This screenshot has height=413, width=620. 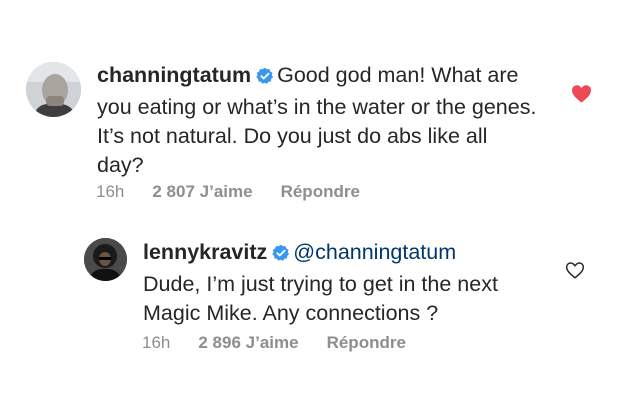 I want to click on heart-outline-icon, so click(x=575, y=272).